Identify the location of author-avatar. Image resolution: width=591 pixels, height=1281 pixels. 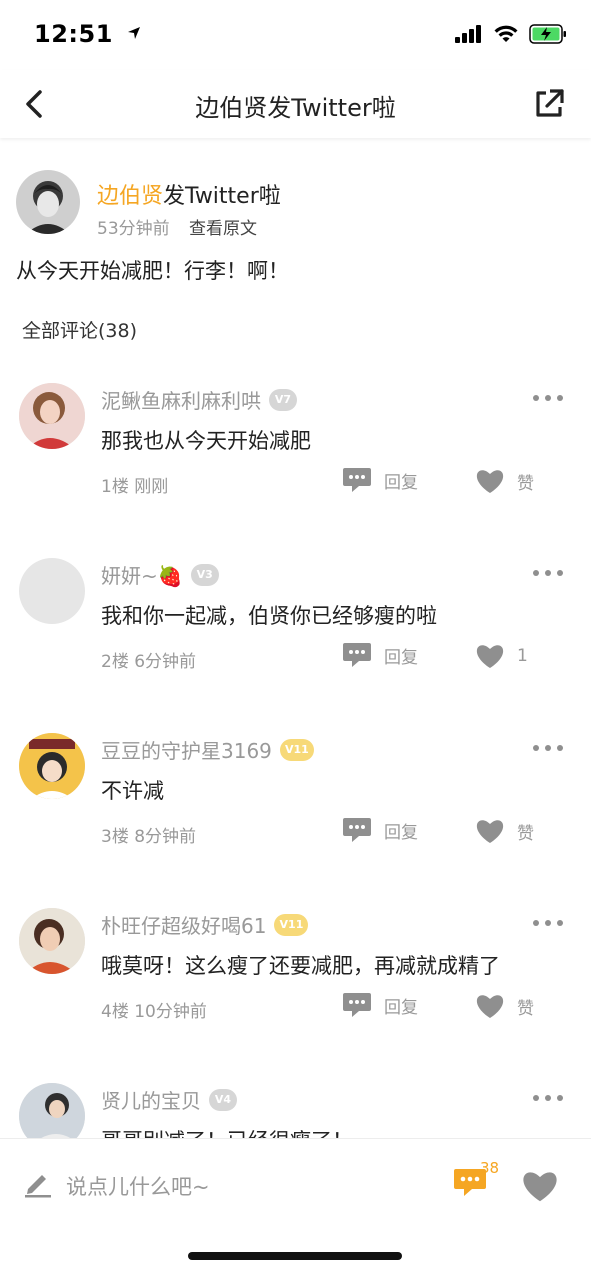
(48, 202).